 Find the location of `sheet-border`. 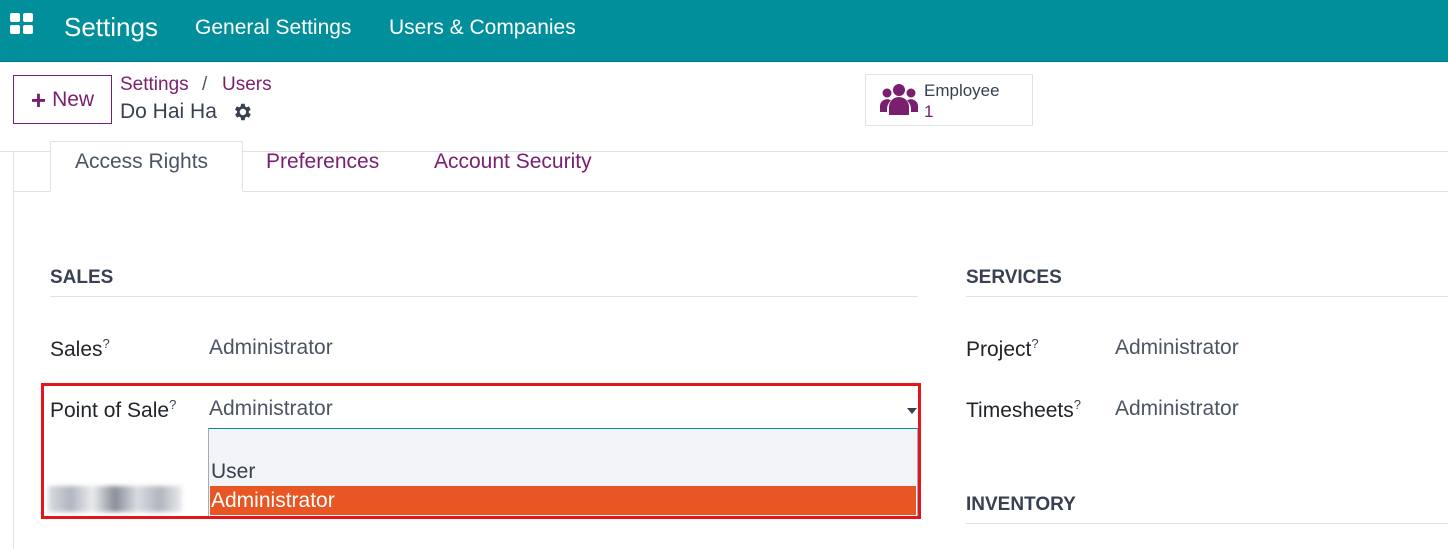

sheet-border is located at coordinates (13, 350).